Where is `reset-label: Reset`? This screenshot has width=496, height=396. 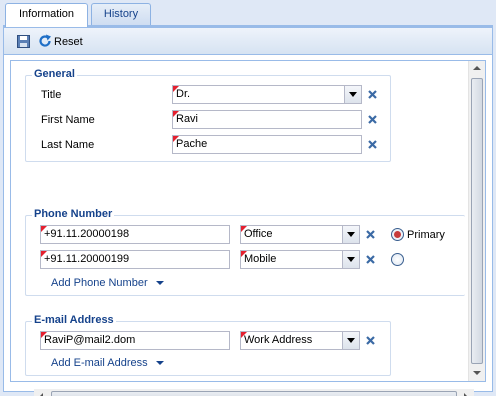 reset-label: Reset is located at coordinates (68, 42).